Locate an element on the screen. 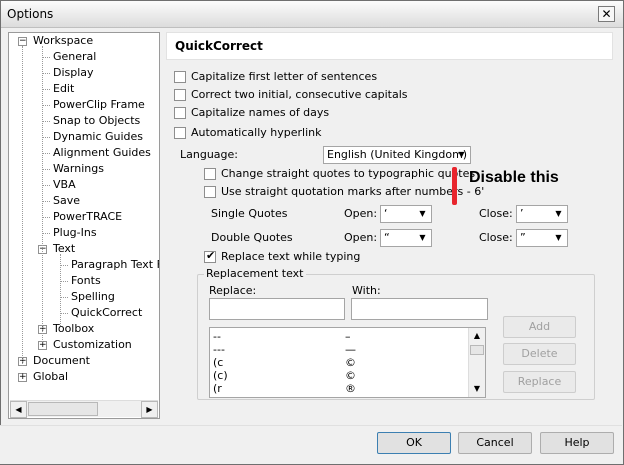 The image size is (624, 465). page-header: QuickCorrect is located at coordinates (389, 46).